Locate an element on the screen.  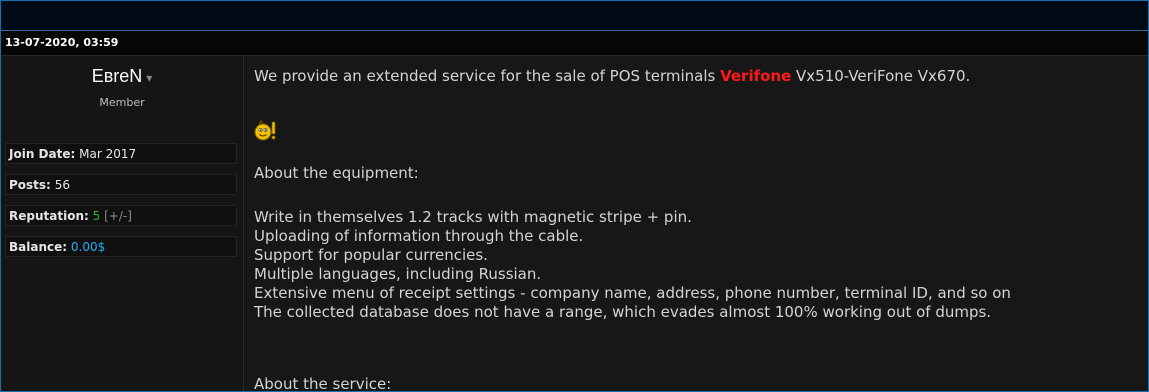
join-date-value: Mar 2017 is located at coordinates (108, 154).